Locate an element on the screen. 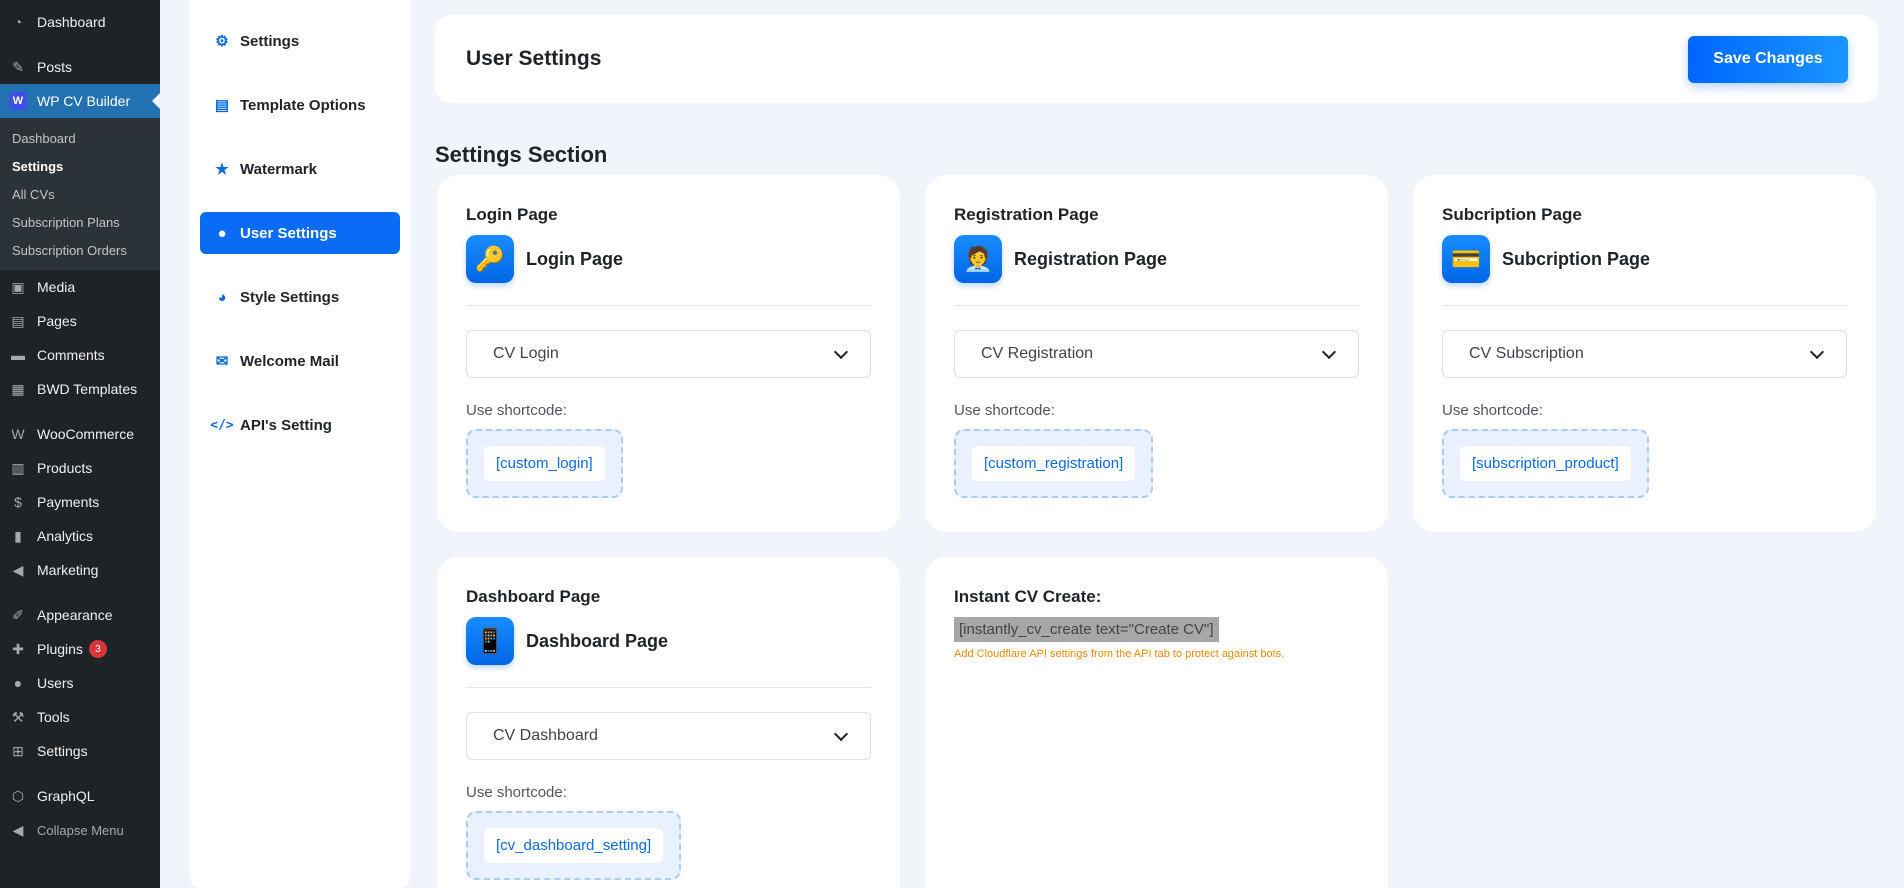  page-title: User Settings is located at coordinates (534, 58).